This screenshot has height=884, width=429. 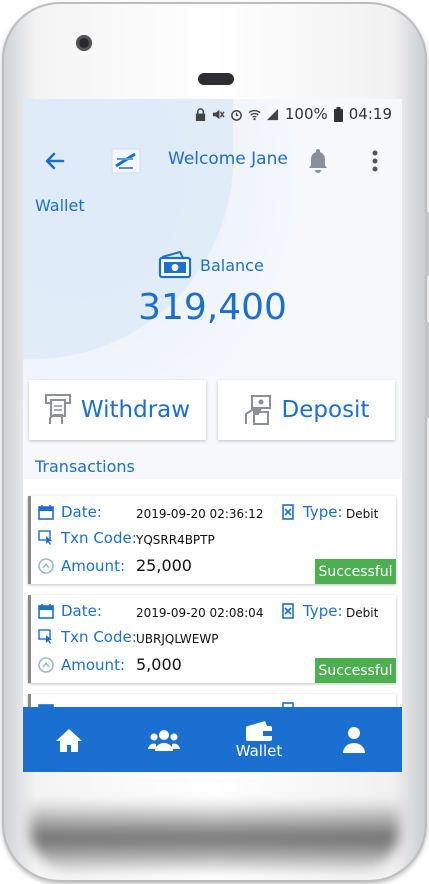 I want to click on balance-header: Balance, so click(x=211, y=265).